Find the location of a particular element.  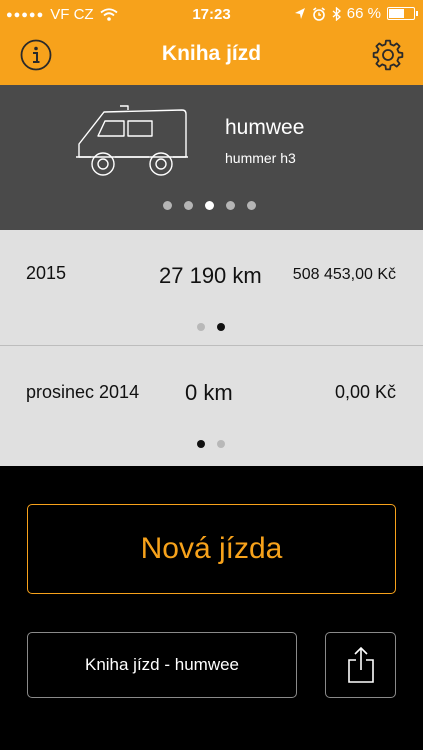

van-icon is located at coordinates (132, 140).